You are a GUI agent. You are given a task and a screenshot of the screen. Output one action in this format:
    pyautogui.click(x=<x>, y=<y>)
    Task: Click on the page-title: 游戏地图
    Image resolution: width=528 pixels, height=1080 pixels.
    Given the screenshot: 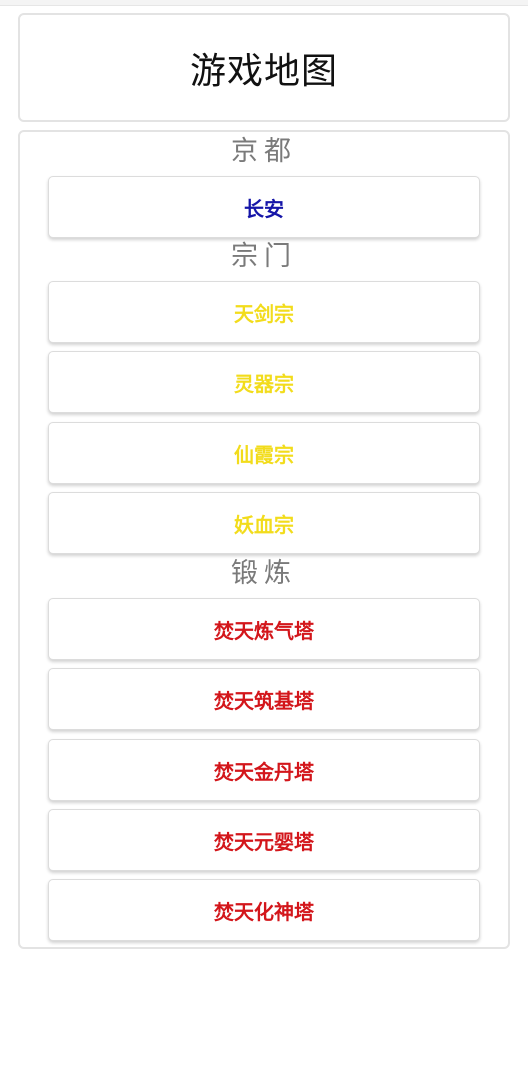 What is the action you would take?
    pyautogui.click(x=263, y=71)
    